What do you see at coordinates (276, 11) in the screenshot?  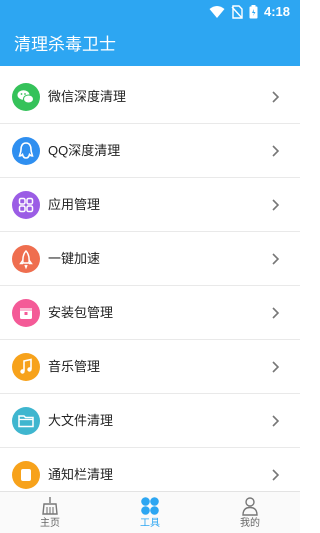 I see `status-time: 4:18` at bounding box center [276, 11].